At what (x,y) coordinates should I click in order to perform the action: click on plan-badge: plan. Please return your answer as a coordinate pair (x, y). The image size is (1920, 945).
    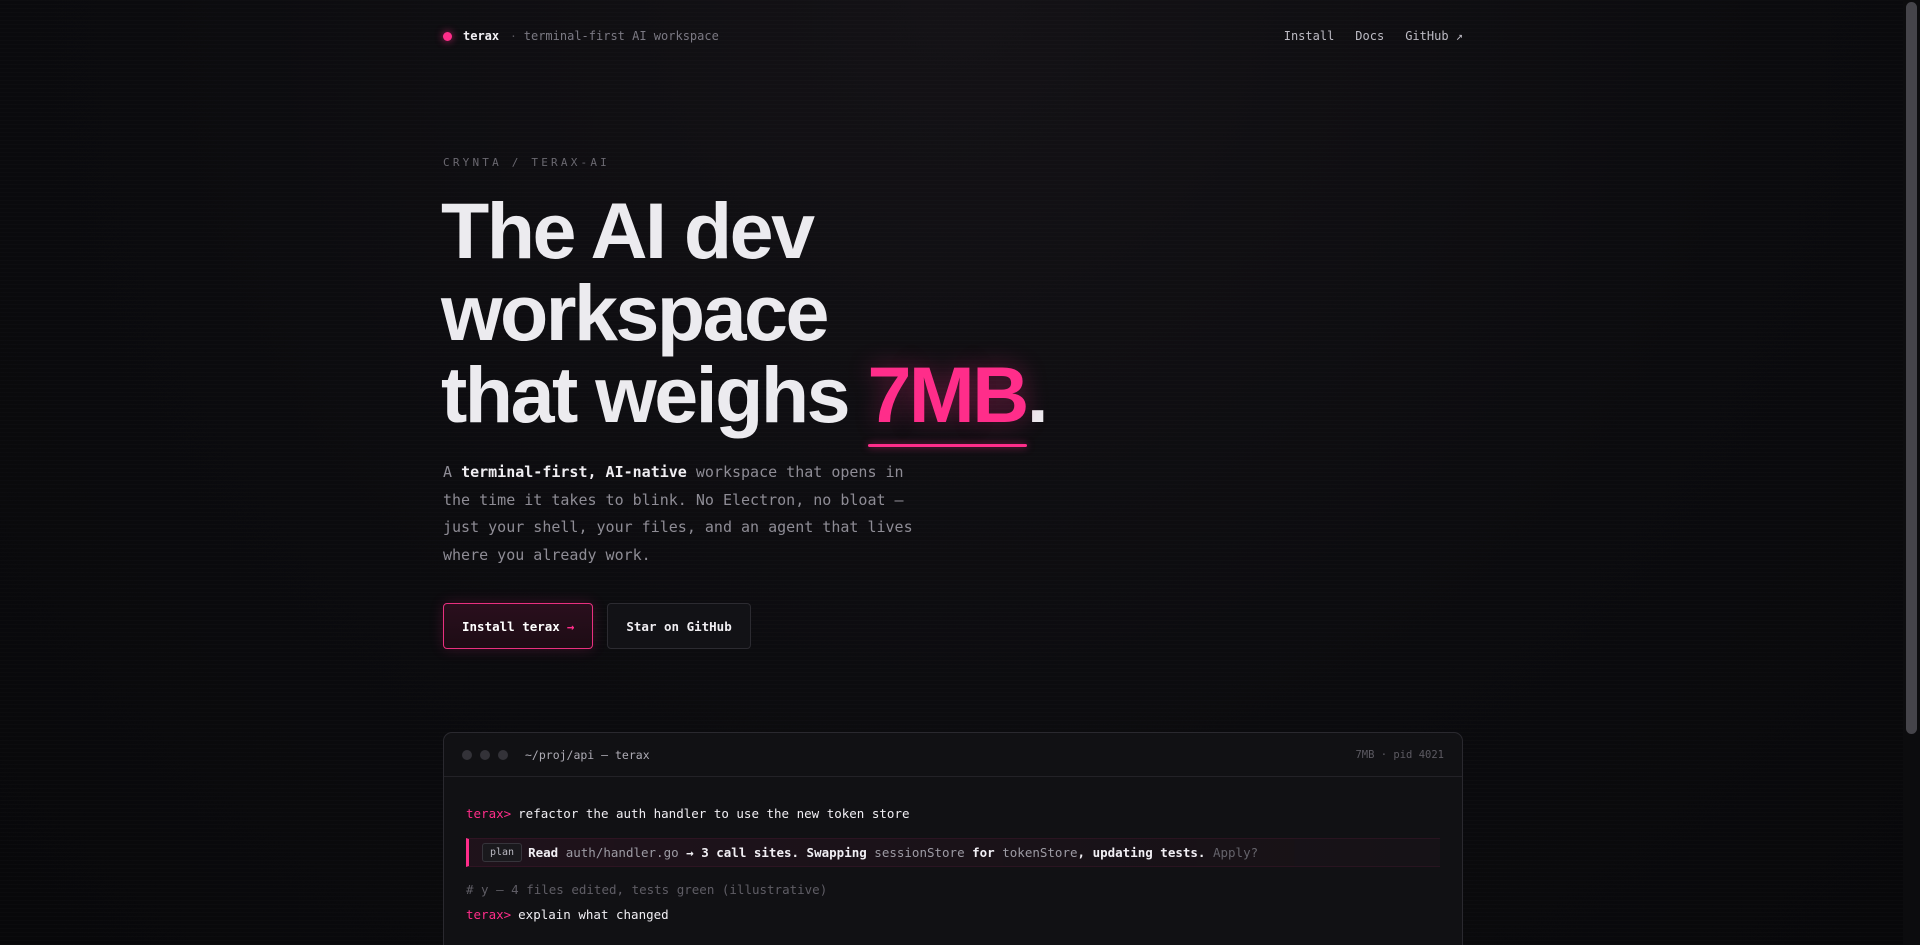
    Looking at the image, I should click on (502, 852).